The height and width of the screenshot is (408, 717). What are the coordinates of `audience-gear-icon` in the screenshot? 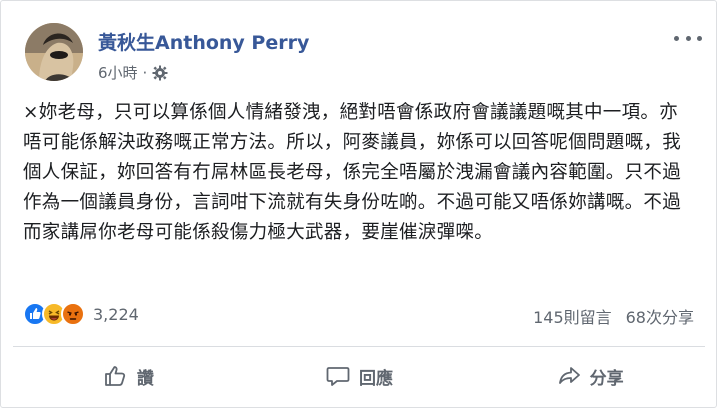 It's located at (160, 73).